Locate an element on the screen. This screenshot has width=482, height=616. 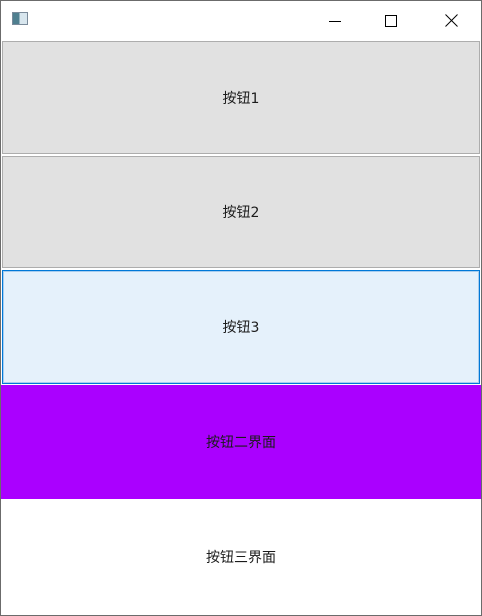
maximize-button is located at coordinates (391, 20).